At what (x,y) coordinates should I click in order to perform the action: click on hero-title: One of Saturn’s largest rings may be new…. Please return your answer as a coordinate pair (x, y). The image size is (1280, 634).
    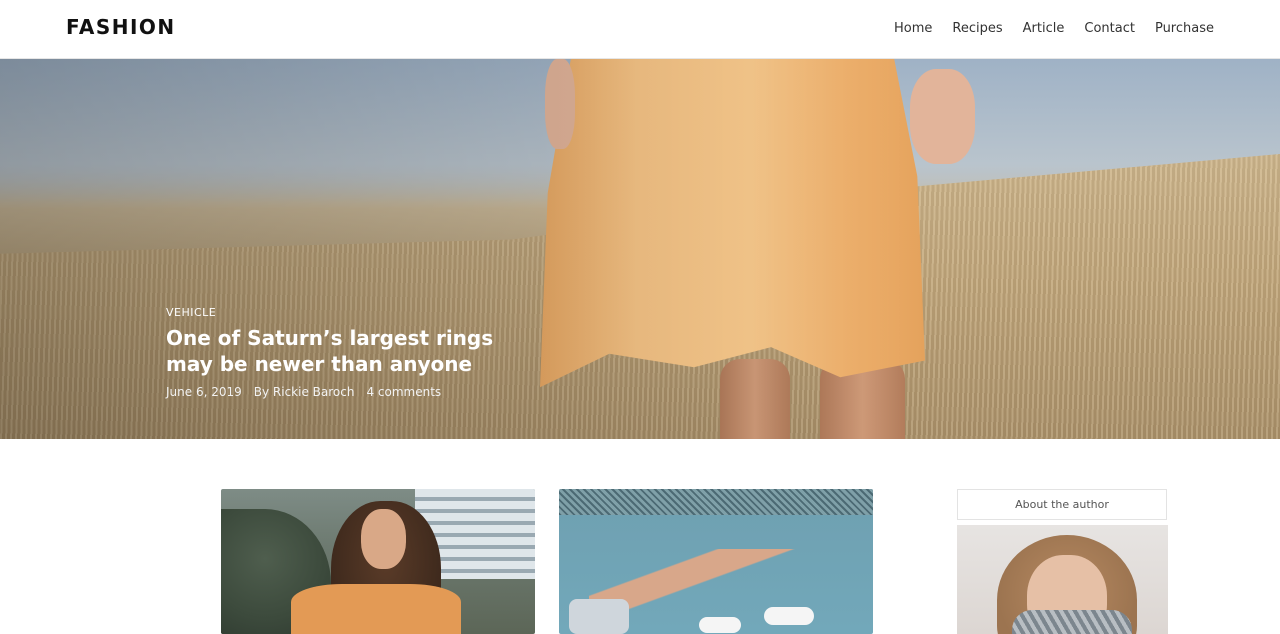
    Looking at the image, I should click on (346, 351).